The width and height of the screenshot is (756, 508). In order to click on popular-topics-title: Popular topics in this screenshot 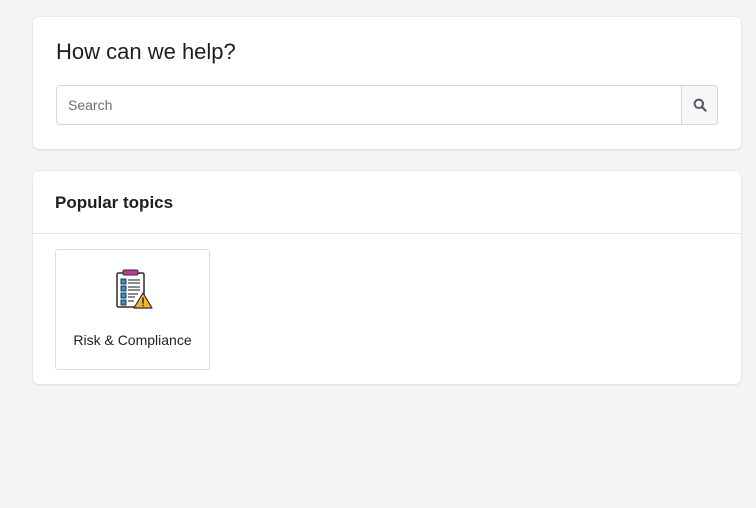, I will do `click(114, 202)`.